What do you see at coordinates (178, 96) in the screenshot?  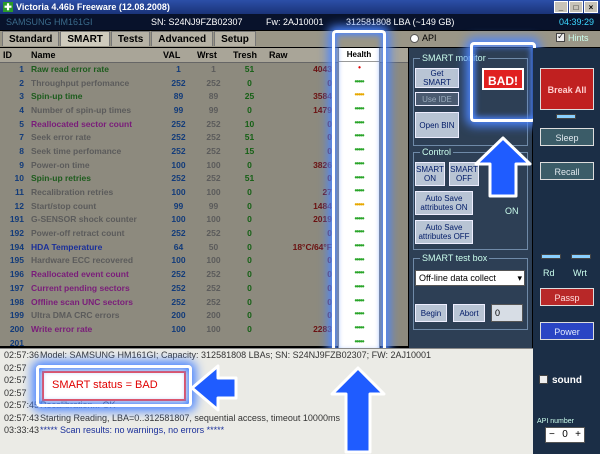 I see `attr-val: 89` at bounding box center [178, 96].